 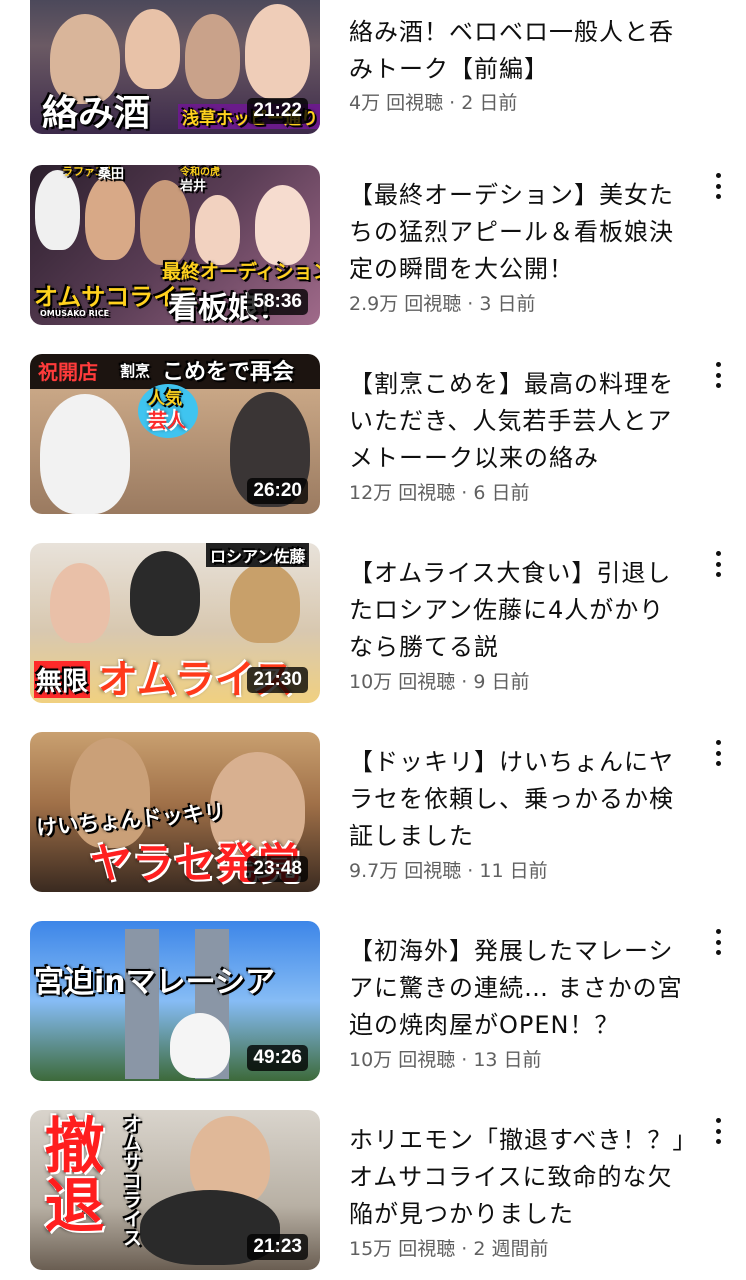 I want to click on video-thumbnail: 祝開店 割烹 こめをで再会 人気 芸人 26:20, so click(x=175, y=434).